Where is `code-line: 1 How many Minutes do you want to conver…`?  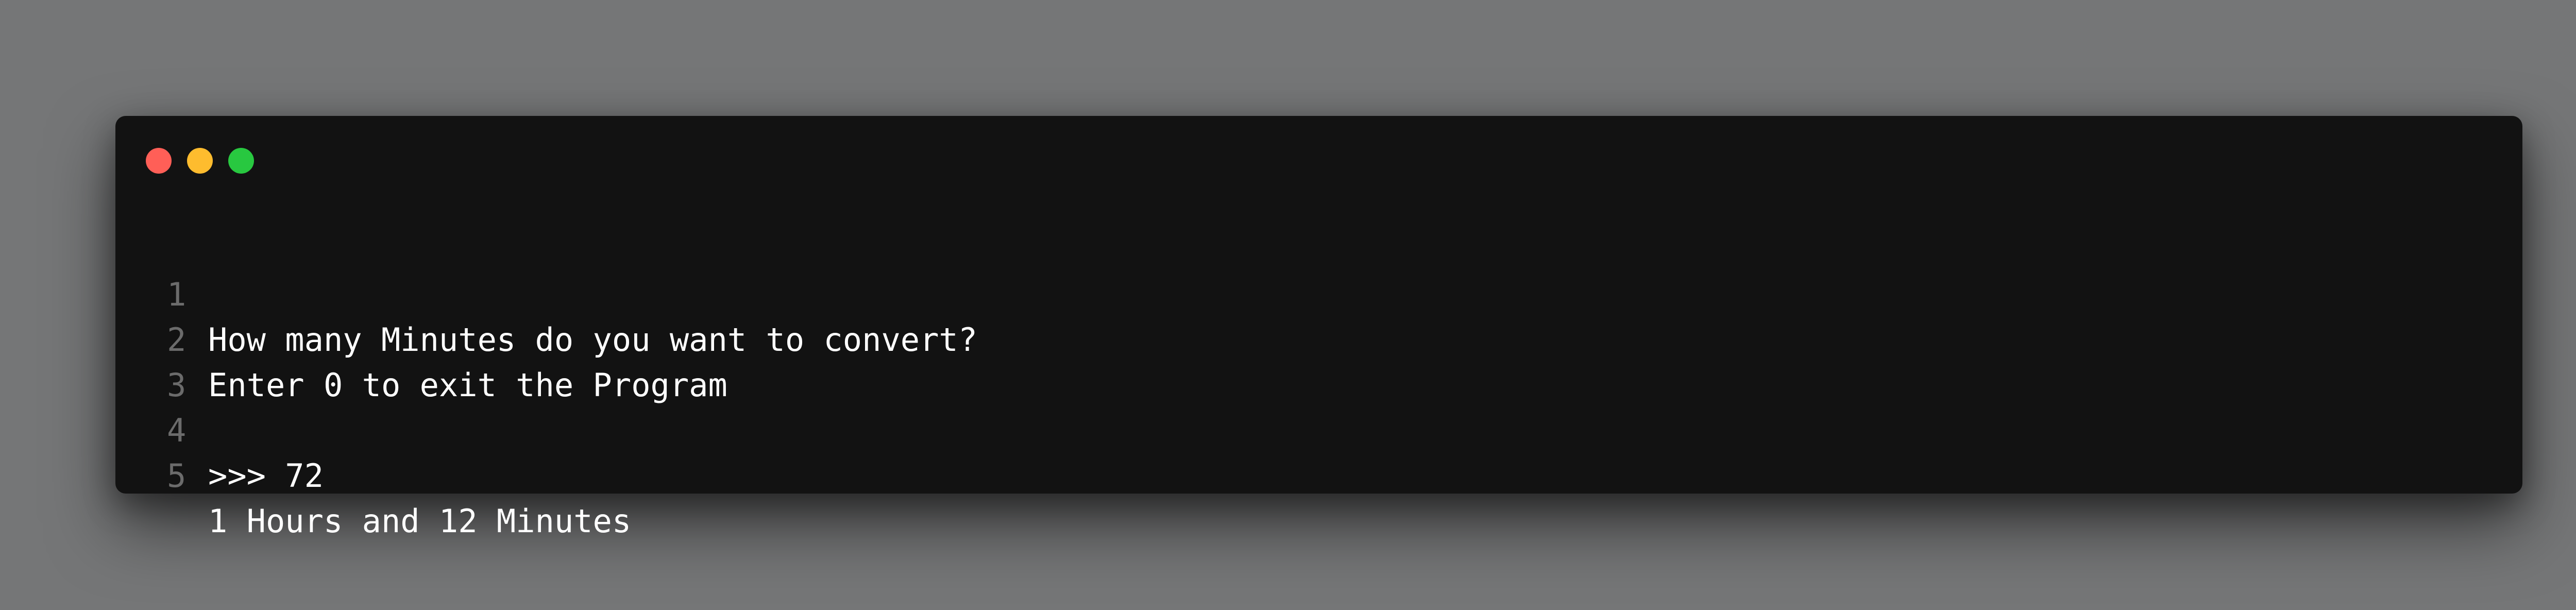 code-line: 1 How many Minutes do you want to conver… is located at coordinates (546, 293).